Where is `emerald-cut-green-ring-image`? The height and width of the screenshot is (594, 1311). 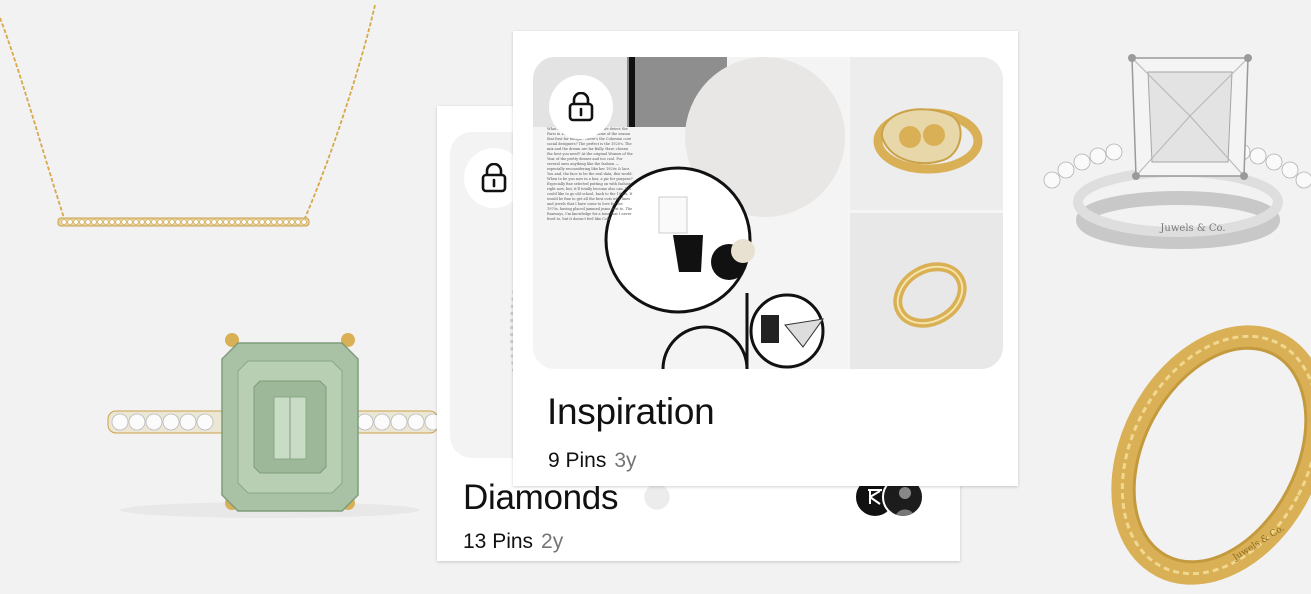 emerald-cut-green-ring-image is located at coordinates (271, 425).